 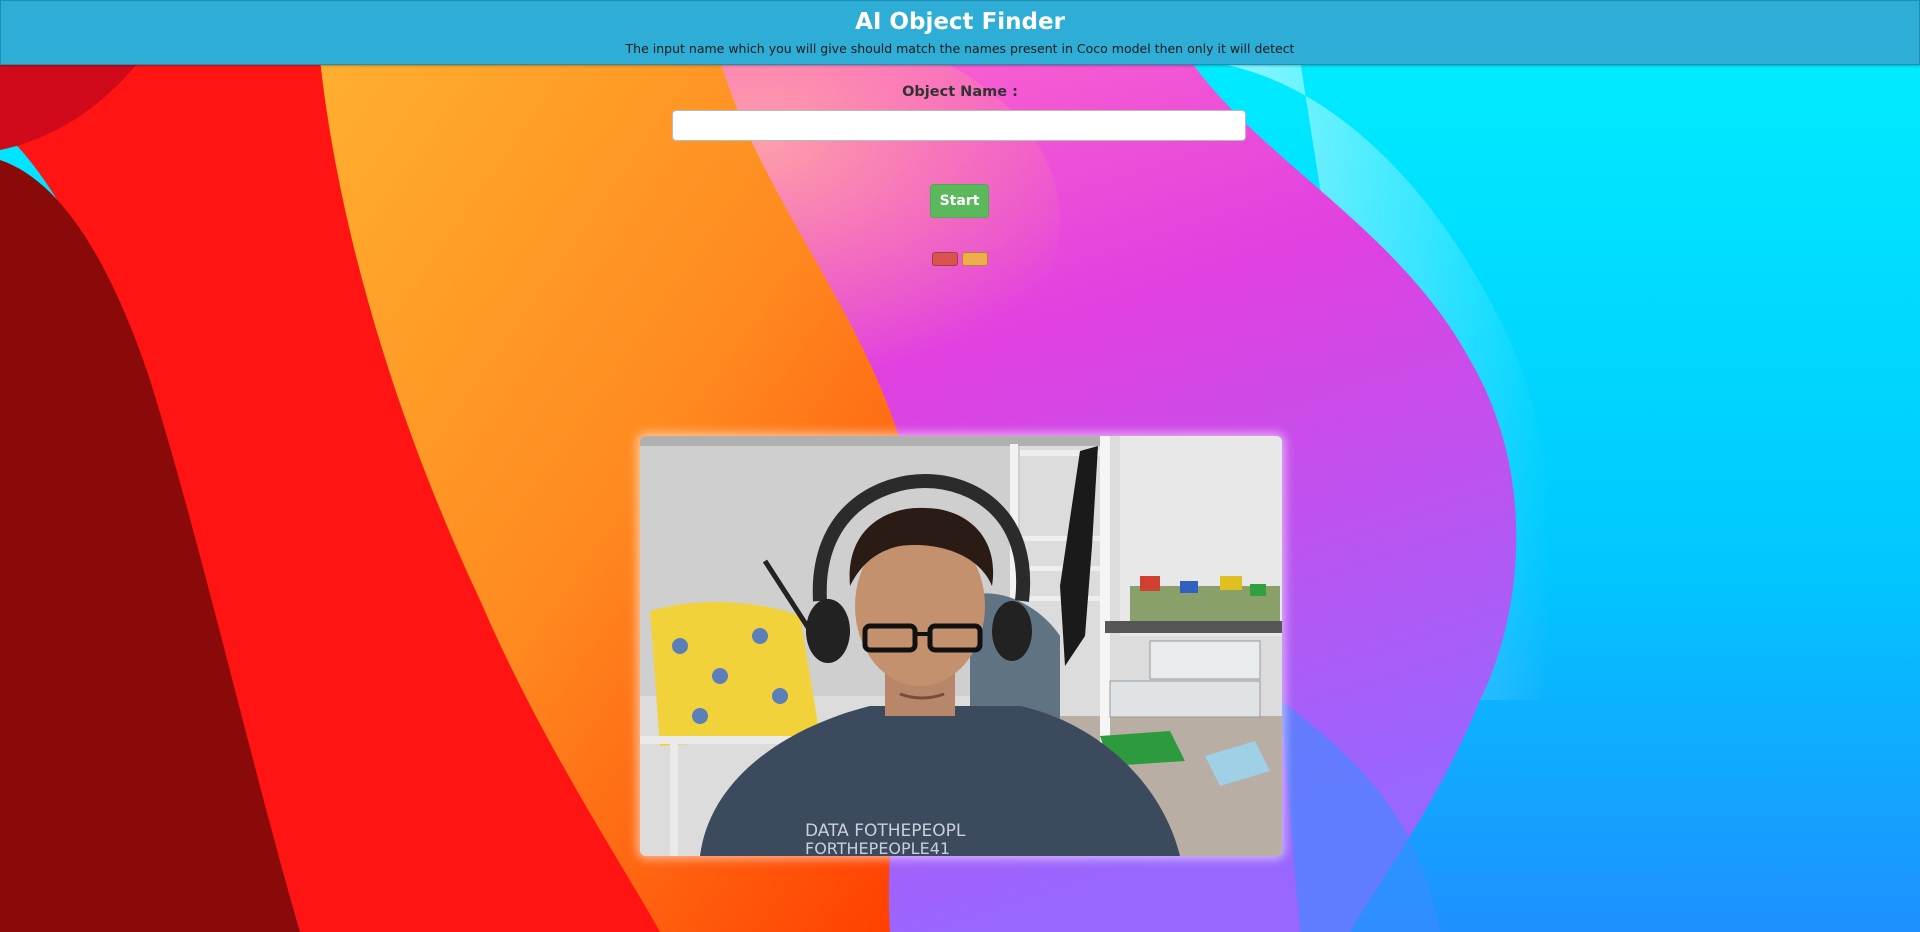 What do you see at coordinates (960, 92) in the screenshot?
I see `object-name-label: Object Name :` at bounding box center [960, 92].